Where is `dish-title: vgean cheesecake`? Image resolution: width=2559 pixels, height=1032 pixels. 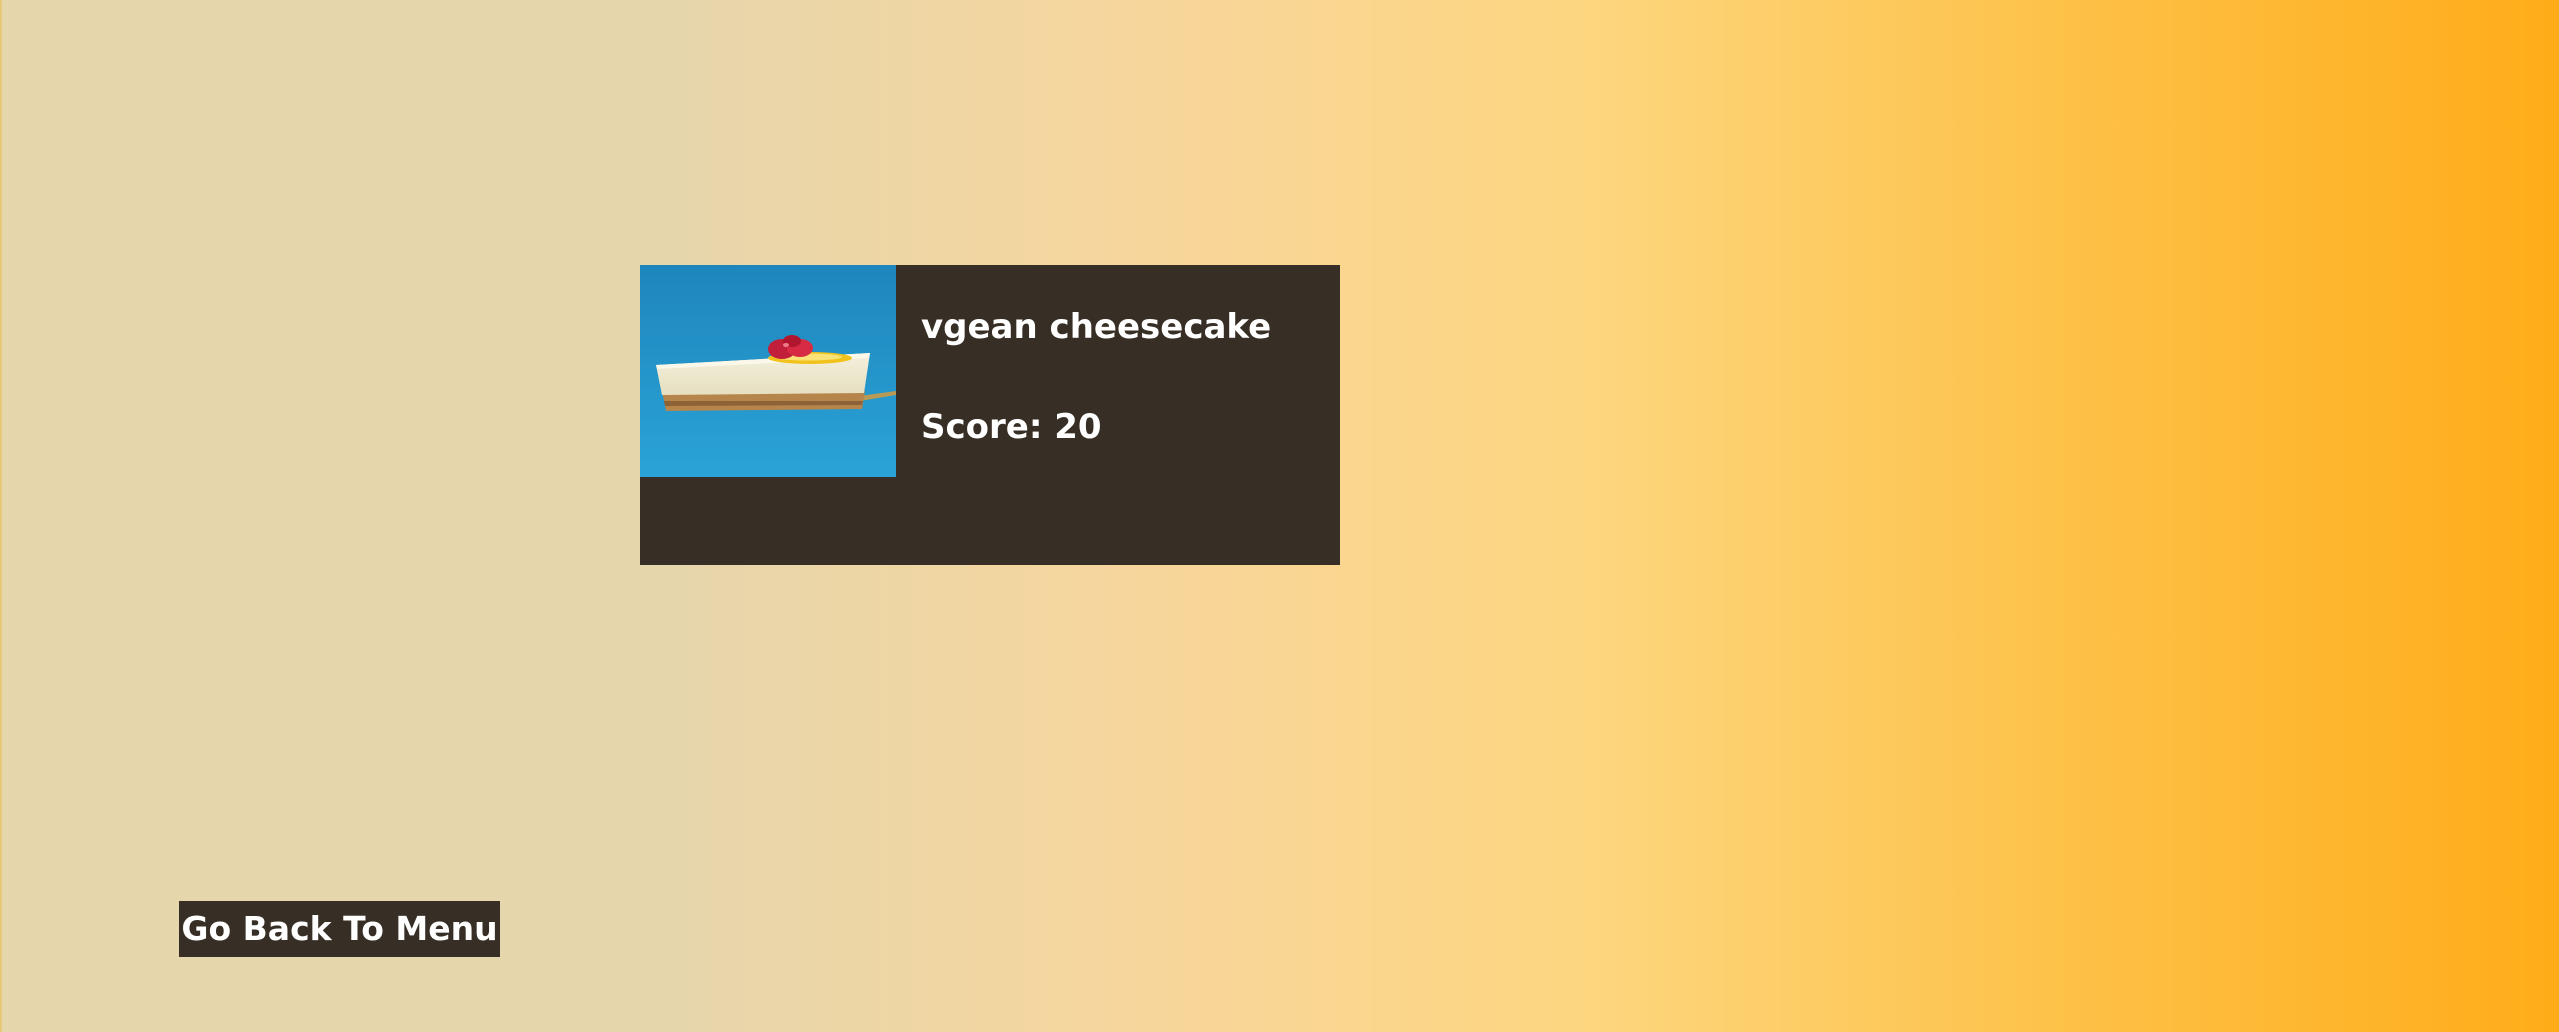
dish-title: vgean cheesecake is located at coordinates (1096, 327).